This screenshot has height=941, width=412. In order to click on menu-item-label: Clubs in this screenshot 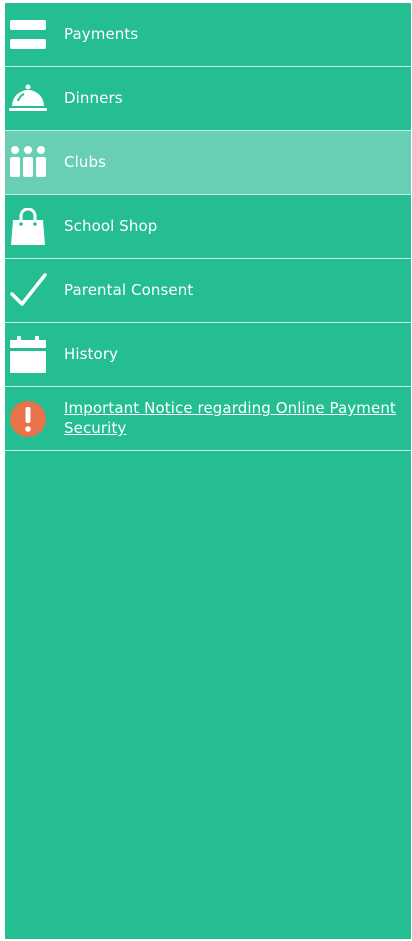, I will do `click(85, 162)`.